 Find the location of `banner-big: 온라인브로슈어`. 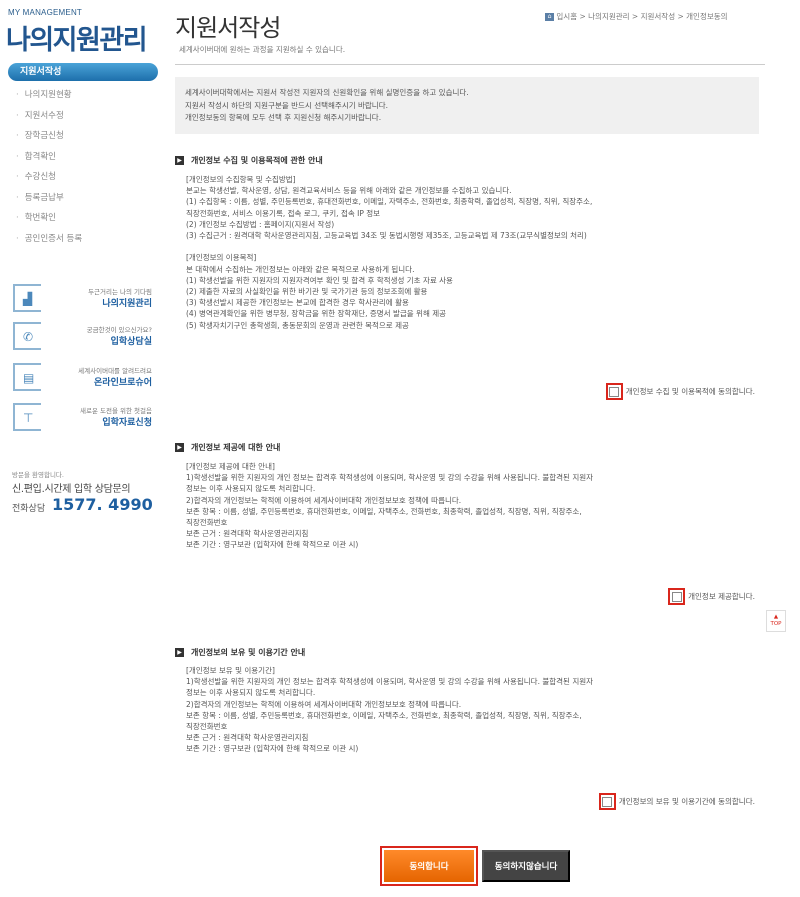

banner-big: 온라인브로슈어 is located at coordinates (123, 383).